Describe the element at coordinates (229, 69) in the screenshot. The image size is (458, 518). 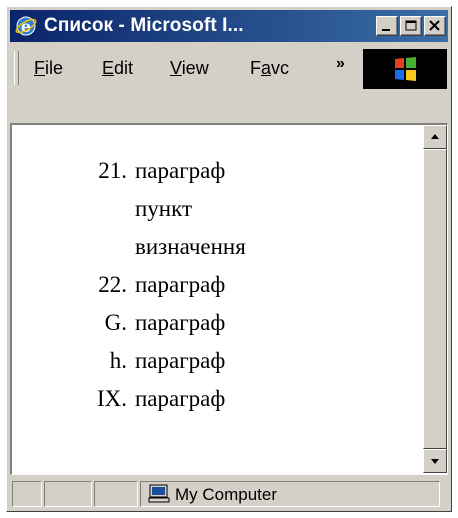
I see `menu-bar: File Edit View Favc »` at that location.